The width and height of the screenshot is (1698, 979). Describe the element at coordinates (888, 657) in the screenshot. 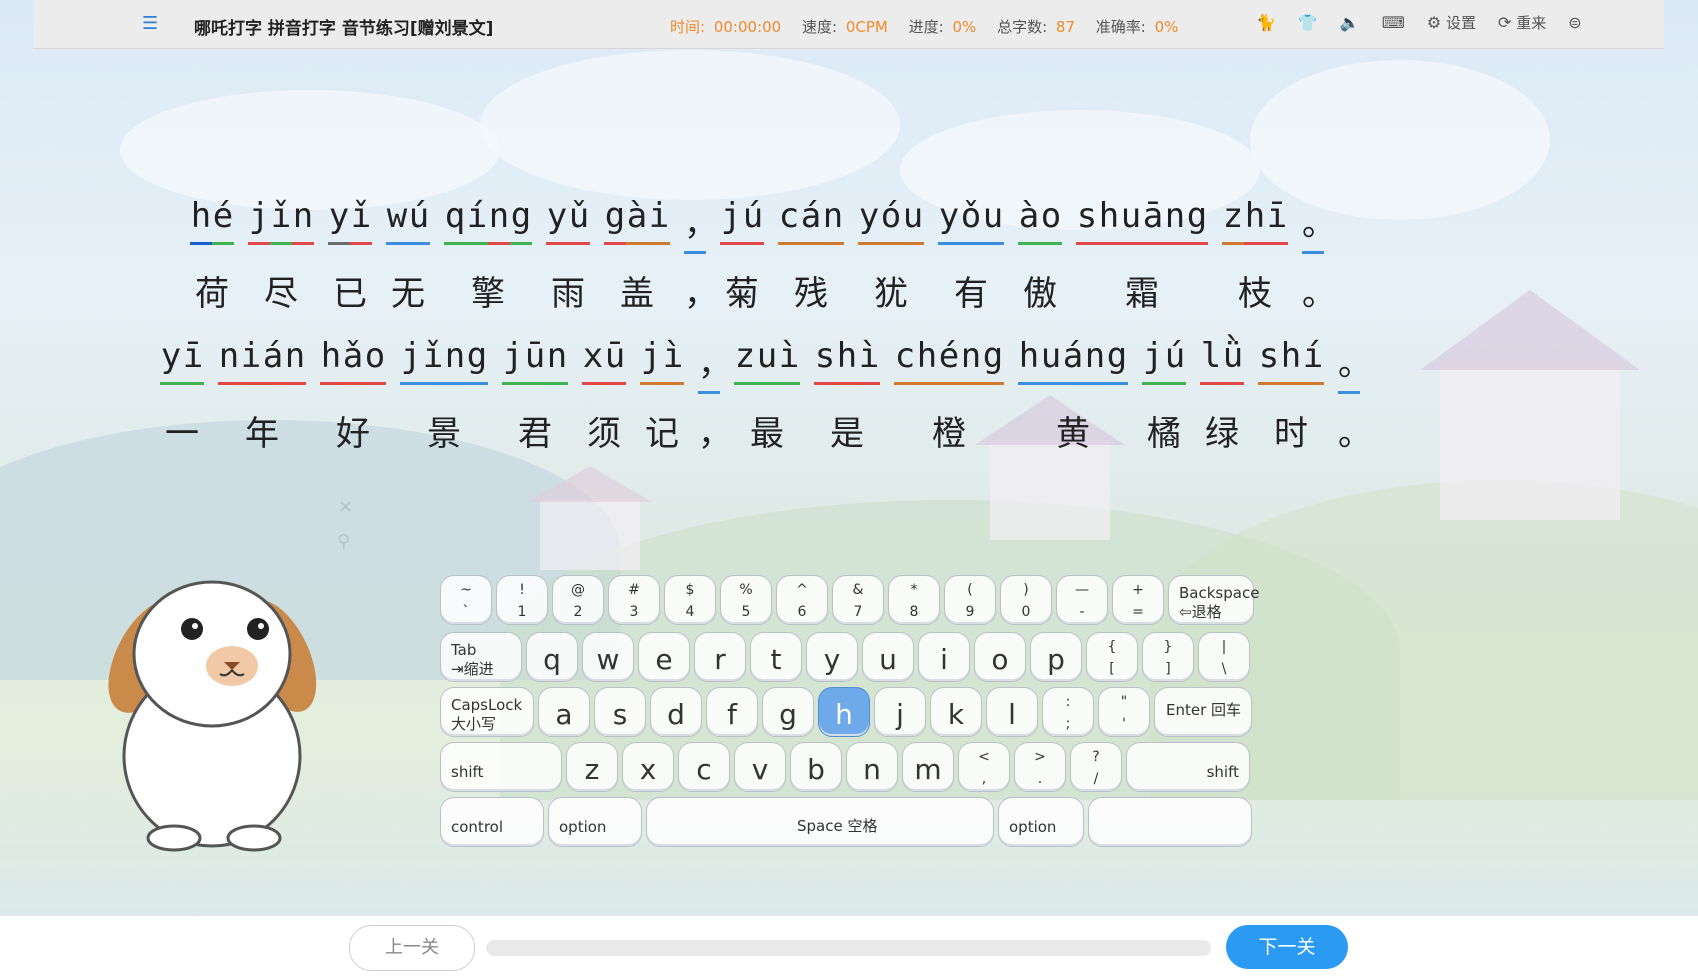

I see `key-u: u` at that location.